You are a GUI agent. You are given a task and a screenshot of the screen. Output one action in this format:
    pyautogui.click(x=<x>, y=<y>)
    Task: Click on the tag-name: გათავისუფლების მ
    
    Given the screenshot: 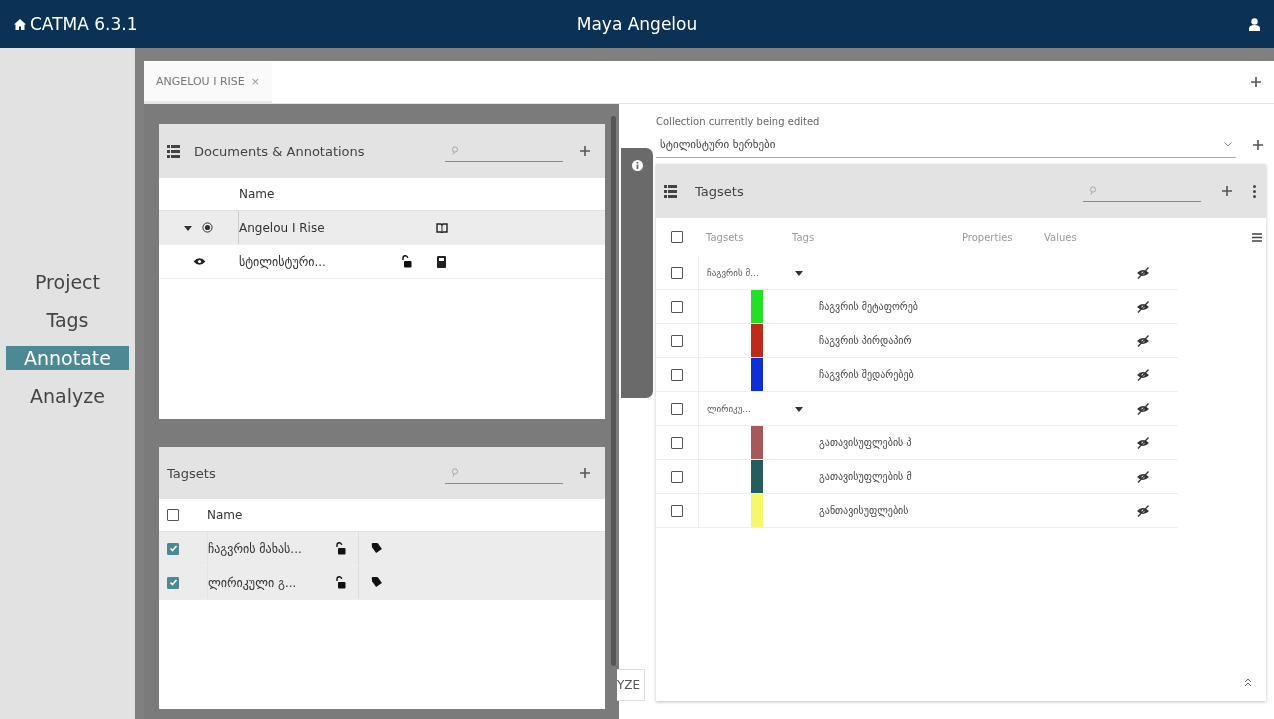 What is the action you would take?
    pyautogui.click(x=865, y=476)
    